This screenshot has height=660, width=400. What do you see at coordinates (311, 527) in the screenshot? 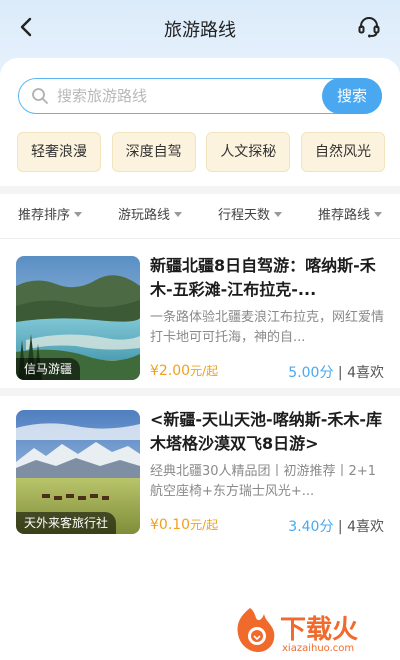
I see `route-score: 3.40分` at bounding box center [311, 527].